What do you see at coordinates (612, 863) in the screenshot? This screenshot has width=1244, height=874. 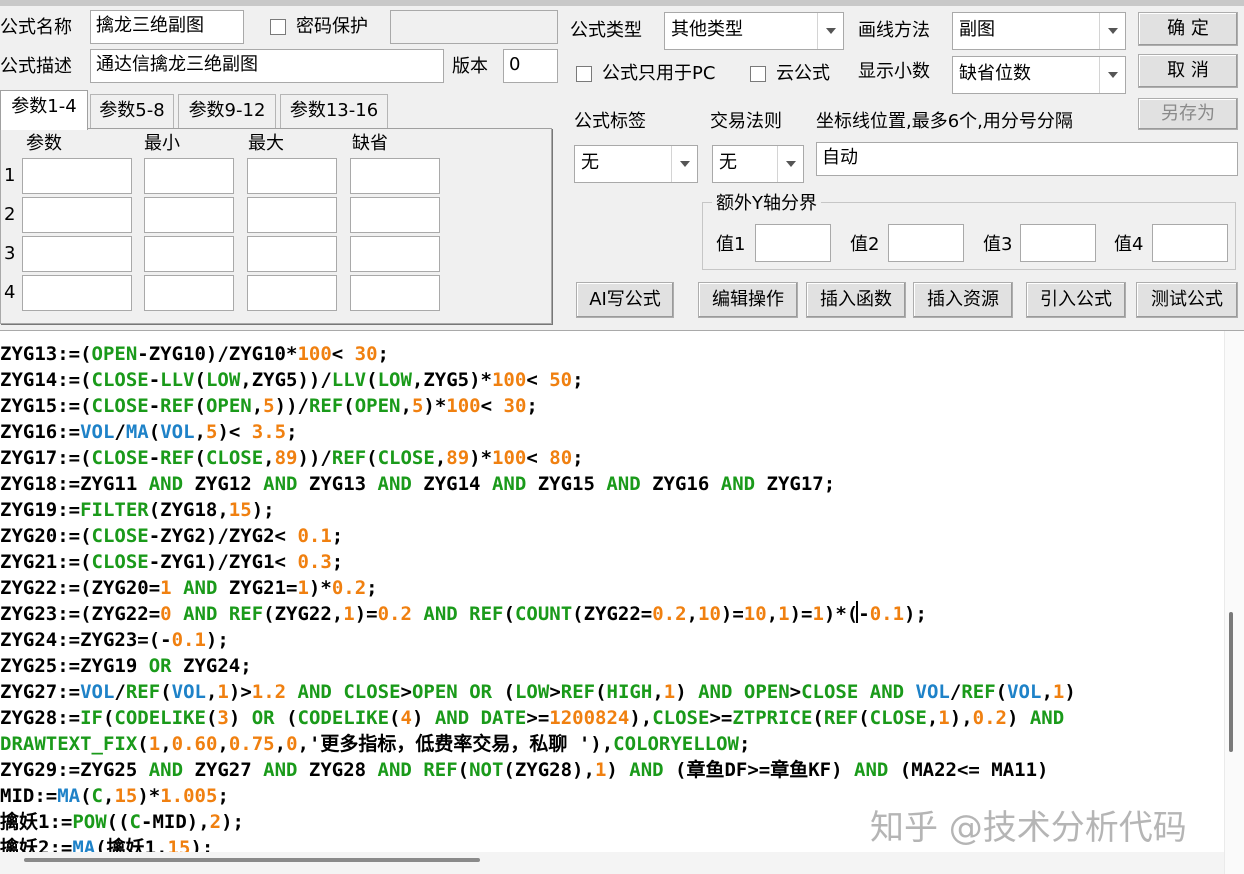 I see `horizontal-scrollbar` at bounding box center [612, 863].